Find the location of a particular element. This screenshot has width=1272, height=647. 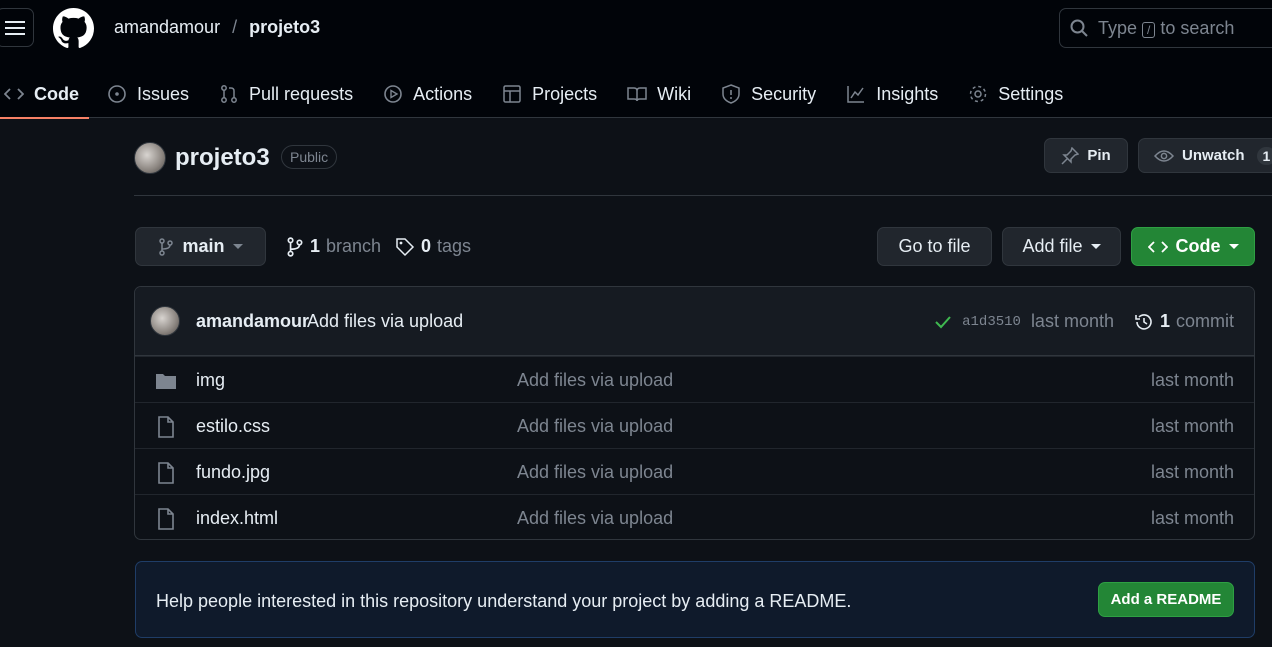

file-name: index.html is located at coordinates (237, 518).